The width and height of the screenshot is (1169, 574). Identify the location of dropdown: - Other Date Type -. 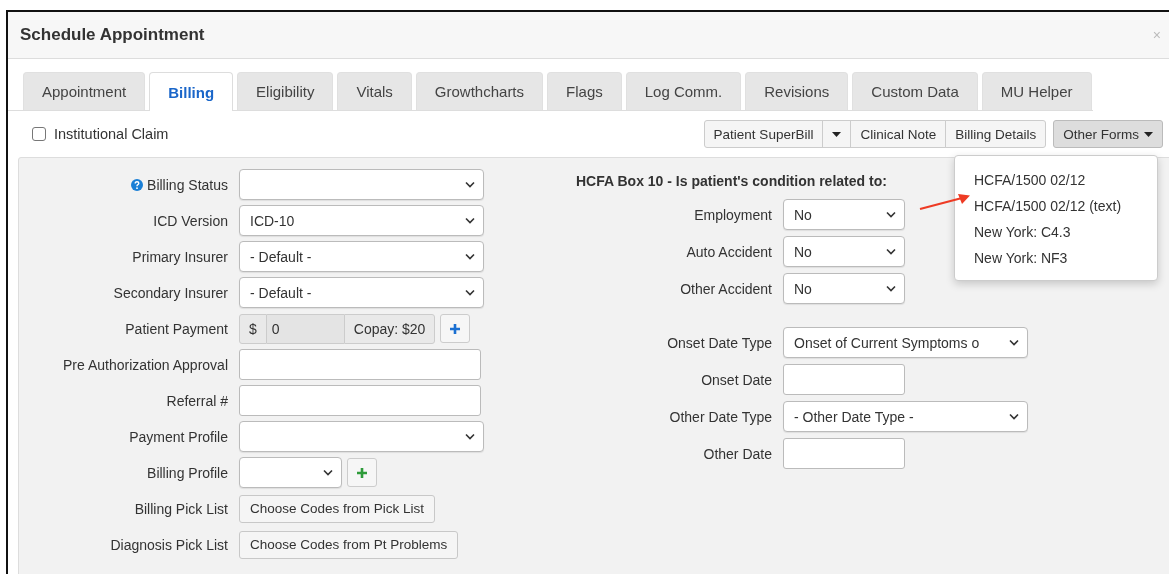
(905, 416).